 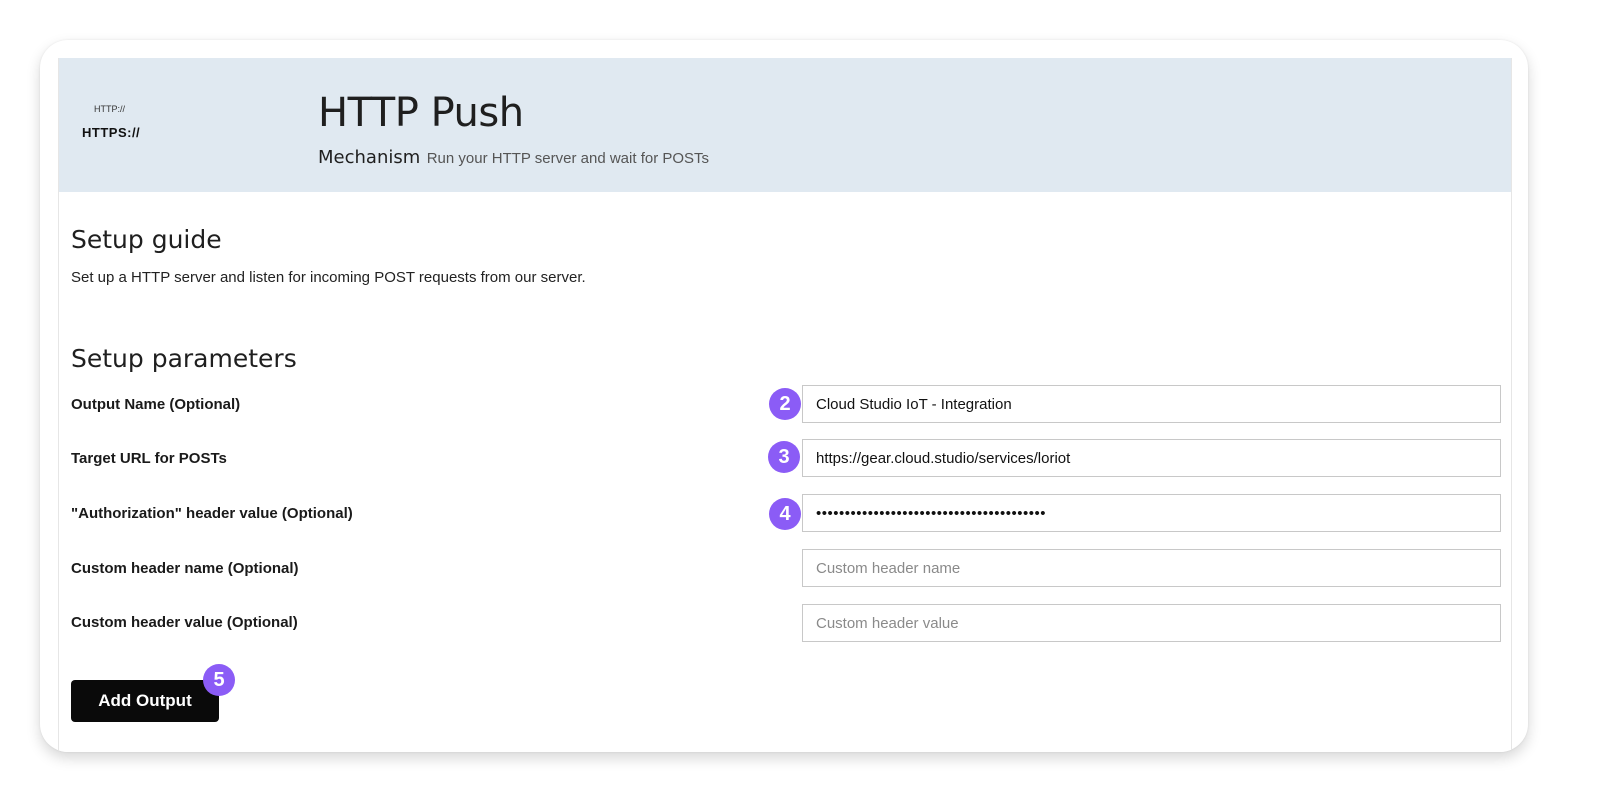 What do you see at coordinates (1151, 404) in the screenshot?
I see `output-name-input` at bounding box center [1151, 404].